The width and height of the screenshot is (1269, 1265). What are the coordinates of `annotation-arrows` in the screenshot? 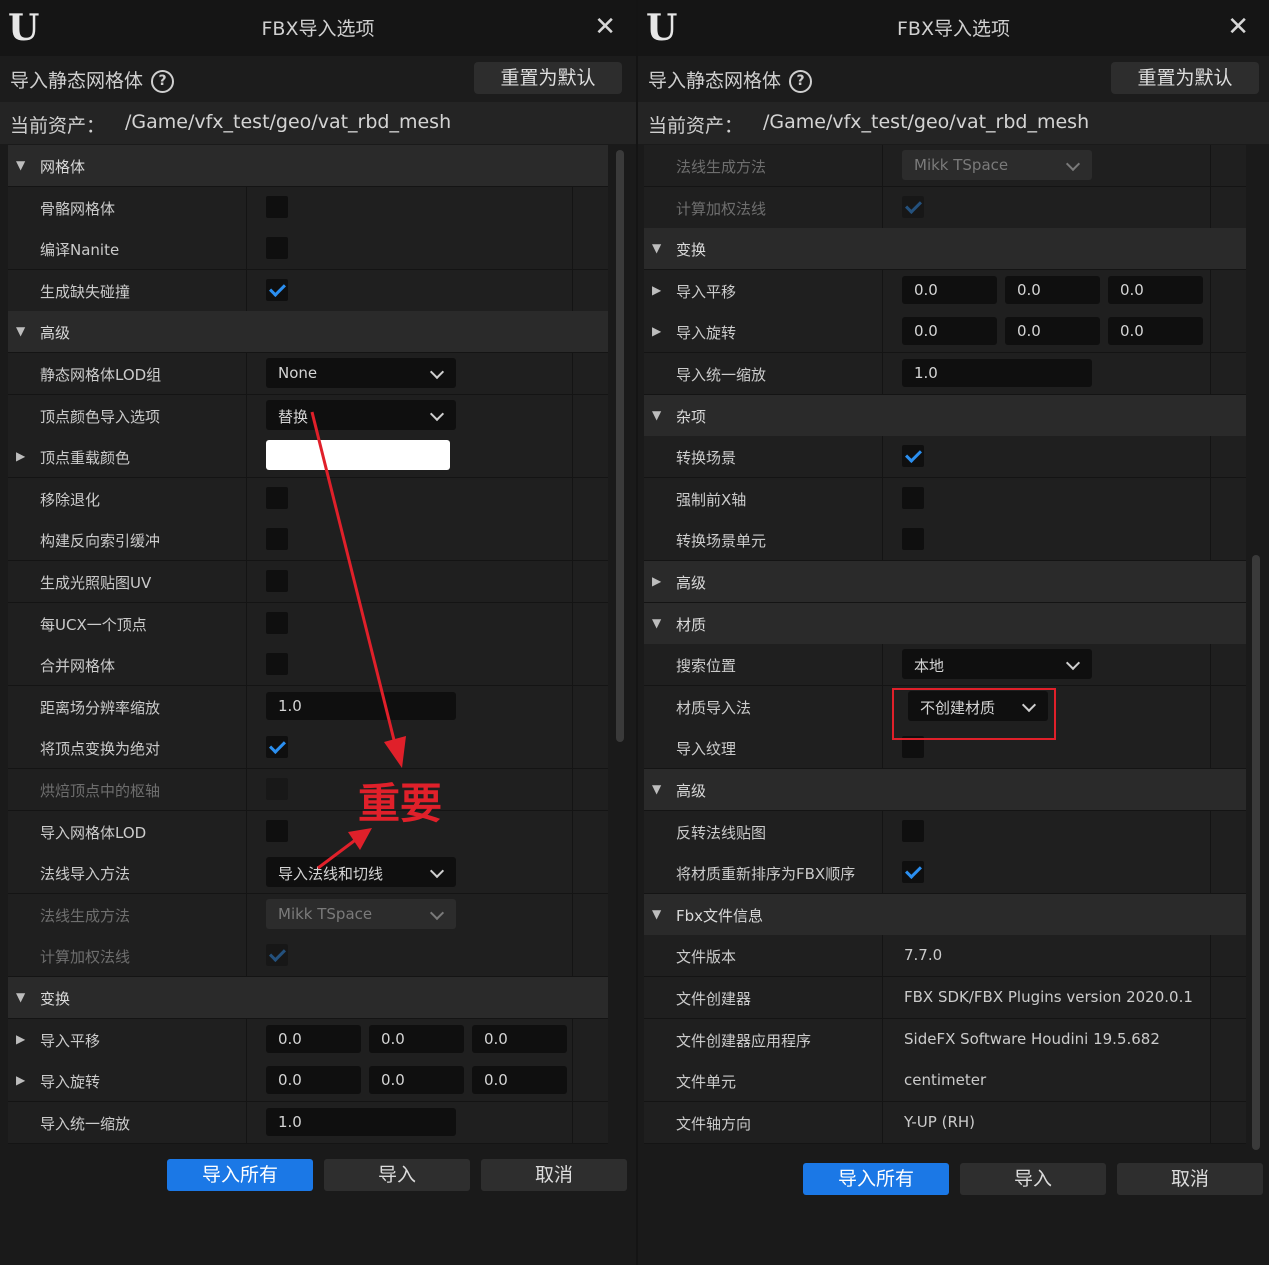 It's located at (358, 640).